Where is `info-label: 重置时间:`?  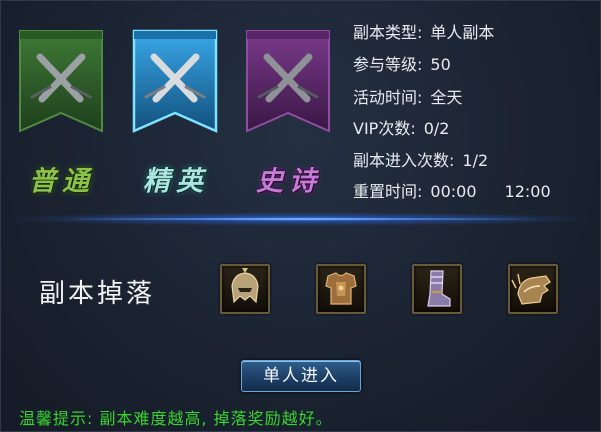 info-label: 重置时间: is located at coordinates (388, 191).